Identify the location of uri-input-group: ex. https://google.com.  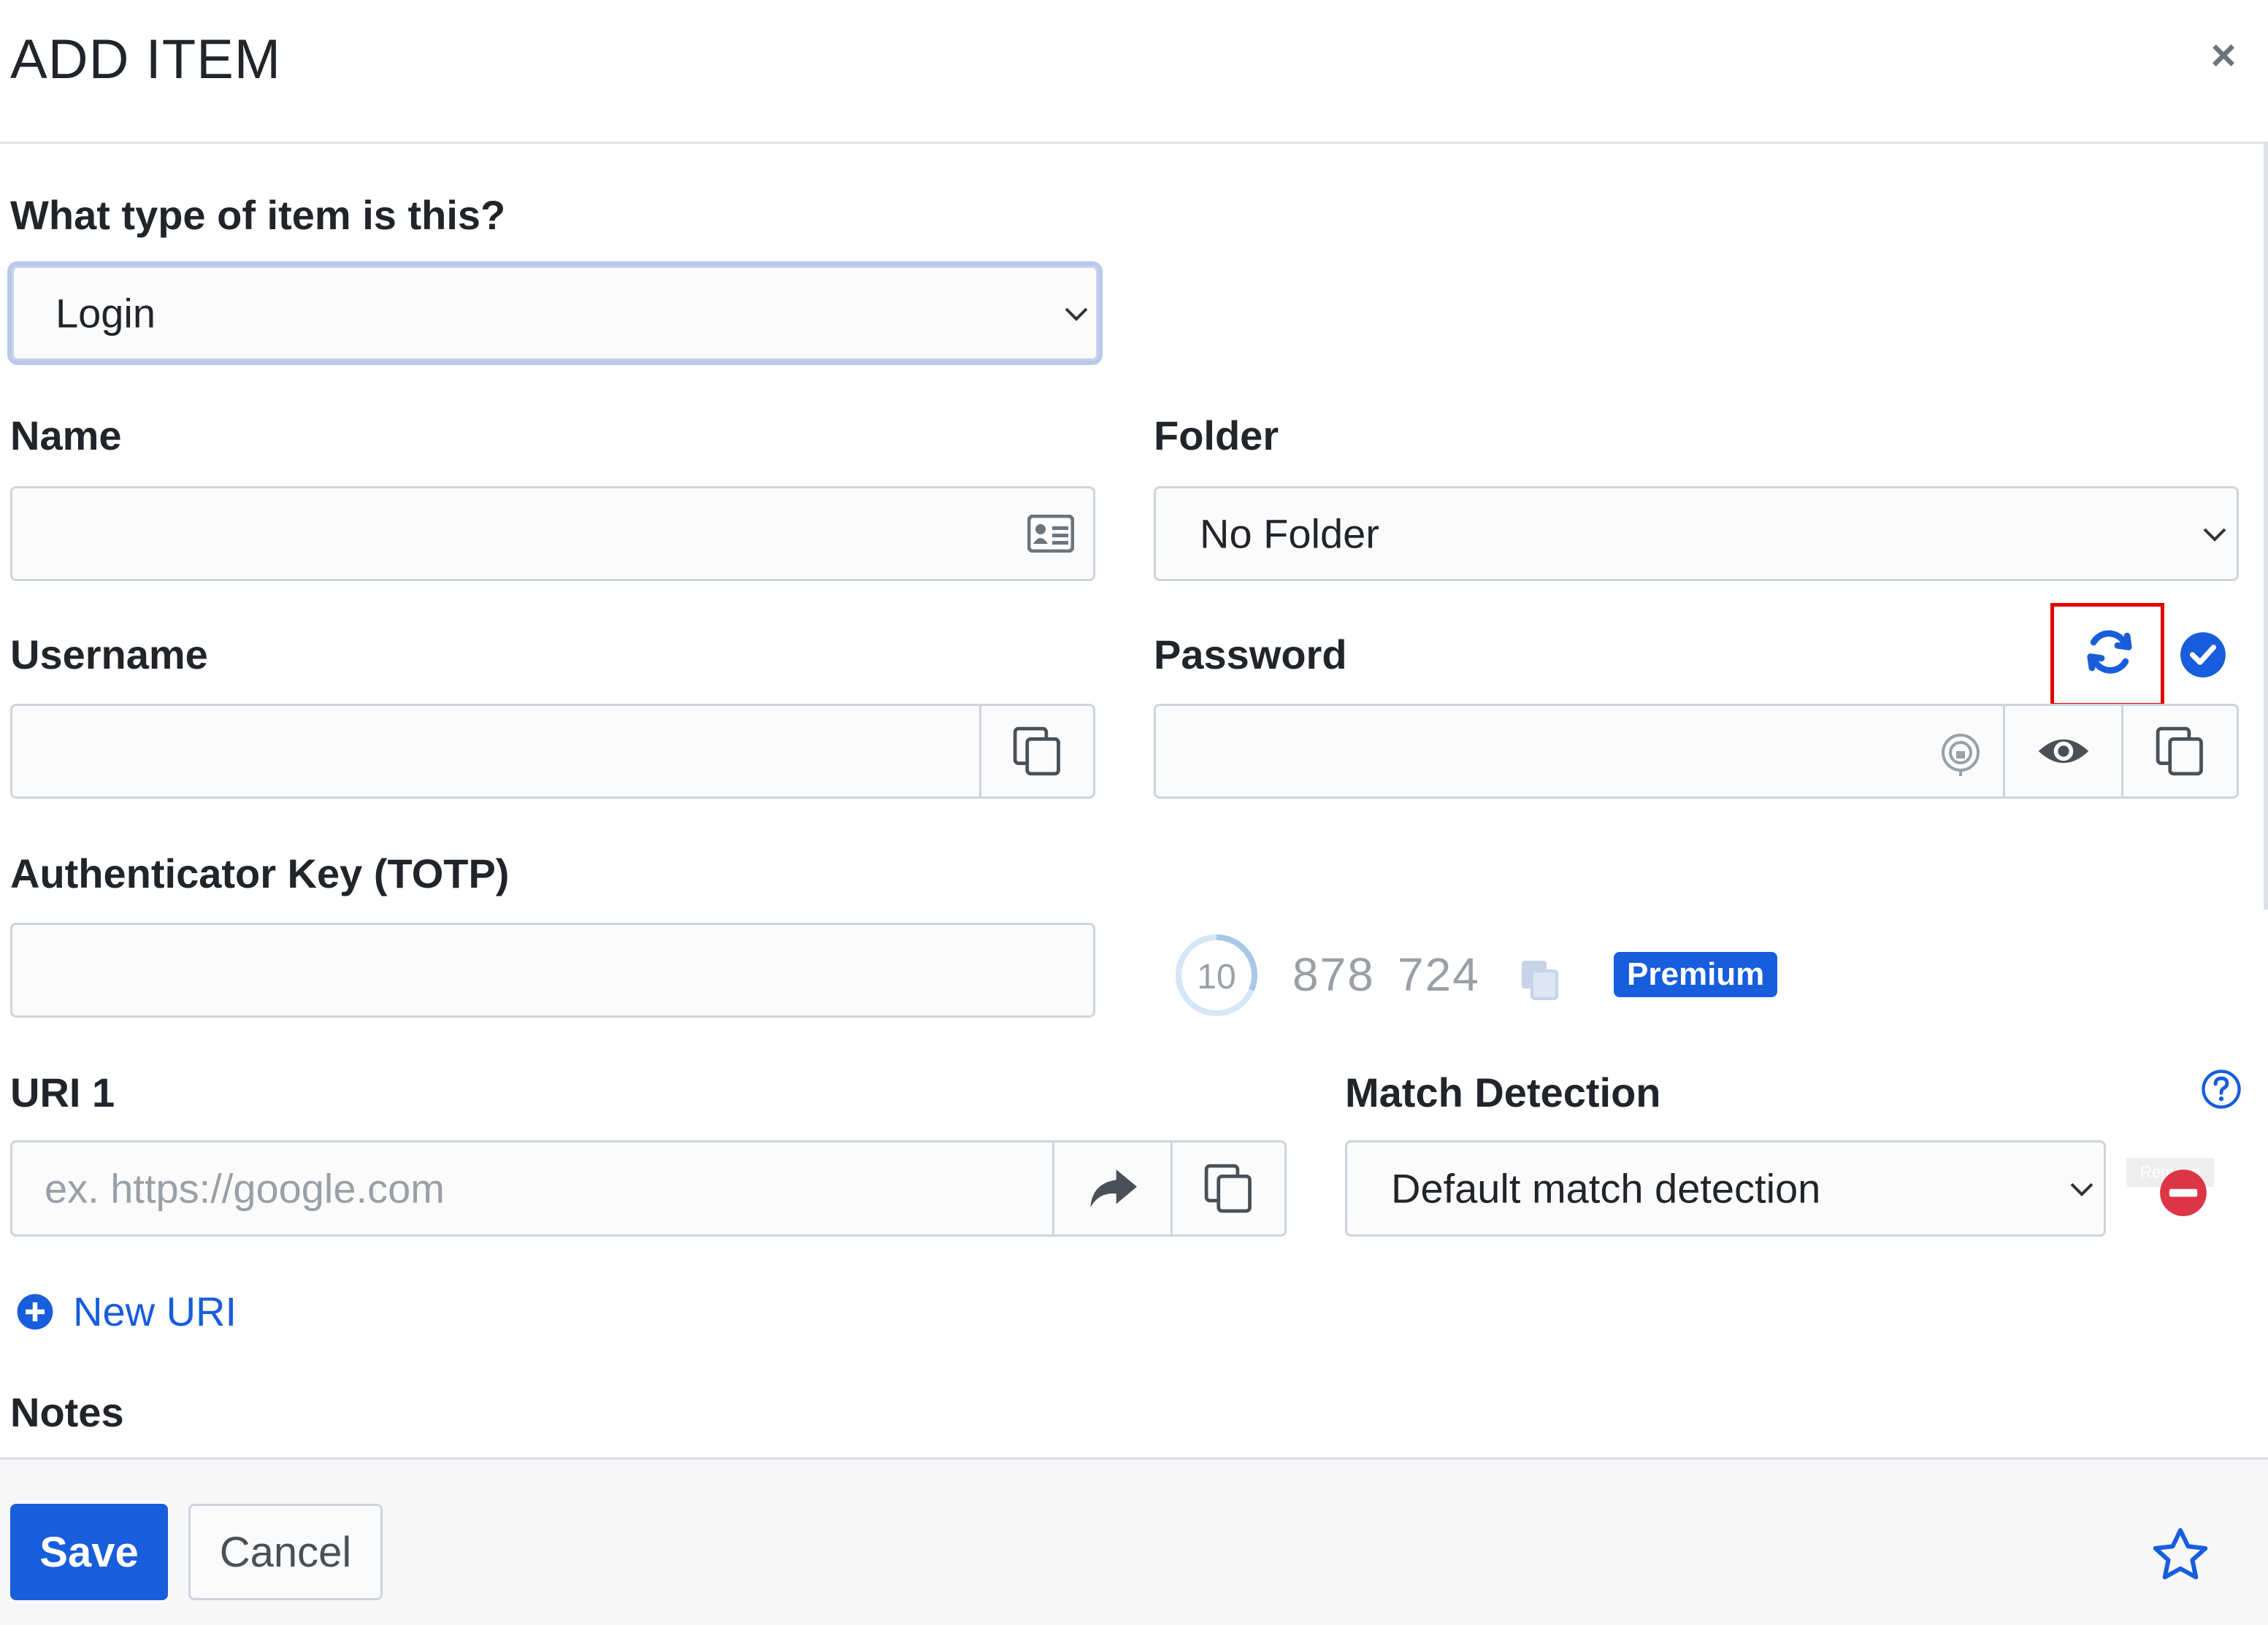
(648, 1188).